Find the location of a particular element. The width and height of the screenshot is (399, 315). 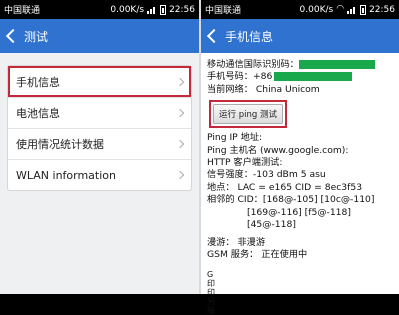

neighbor-cid-label: 相邻的 CID： is located at coordinates (235, 200).